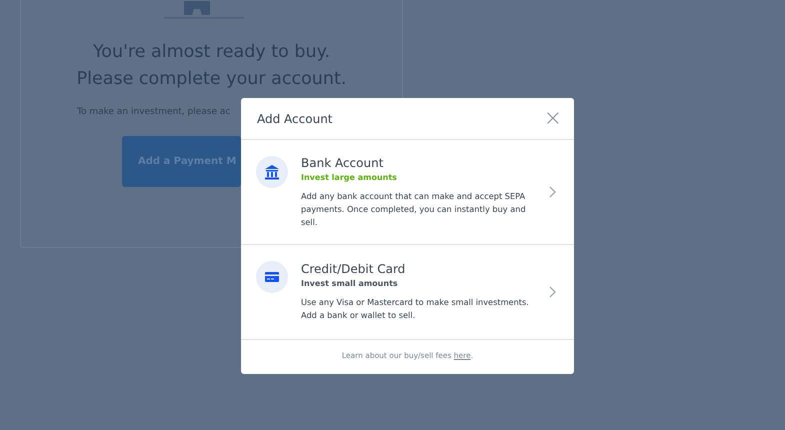 Image resolution: width=785 pixels, height=430 pixels. Describe the element at coordinates (342, 163) in the screenshot. I see `option-title: Bank Account` at that location.